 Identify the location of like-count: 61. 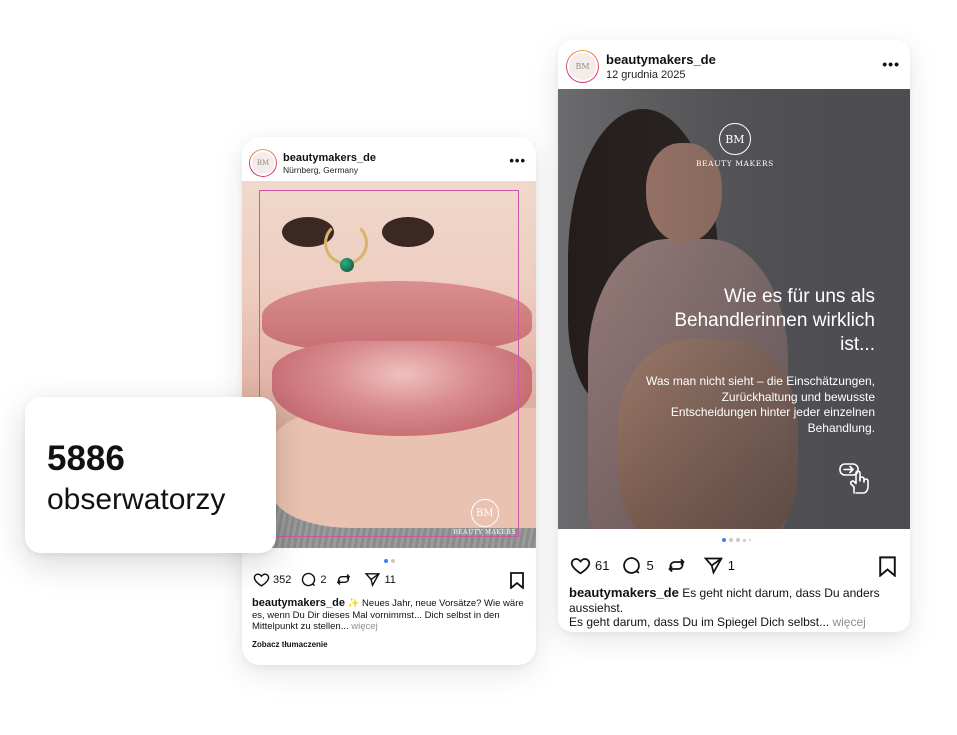
(602, 565).